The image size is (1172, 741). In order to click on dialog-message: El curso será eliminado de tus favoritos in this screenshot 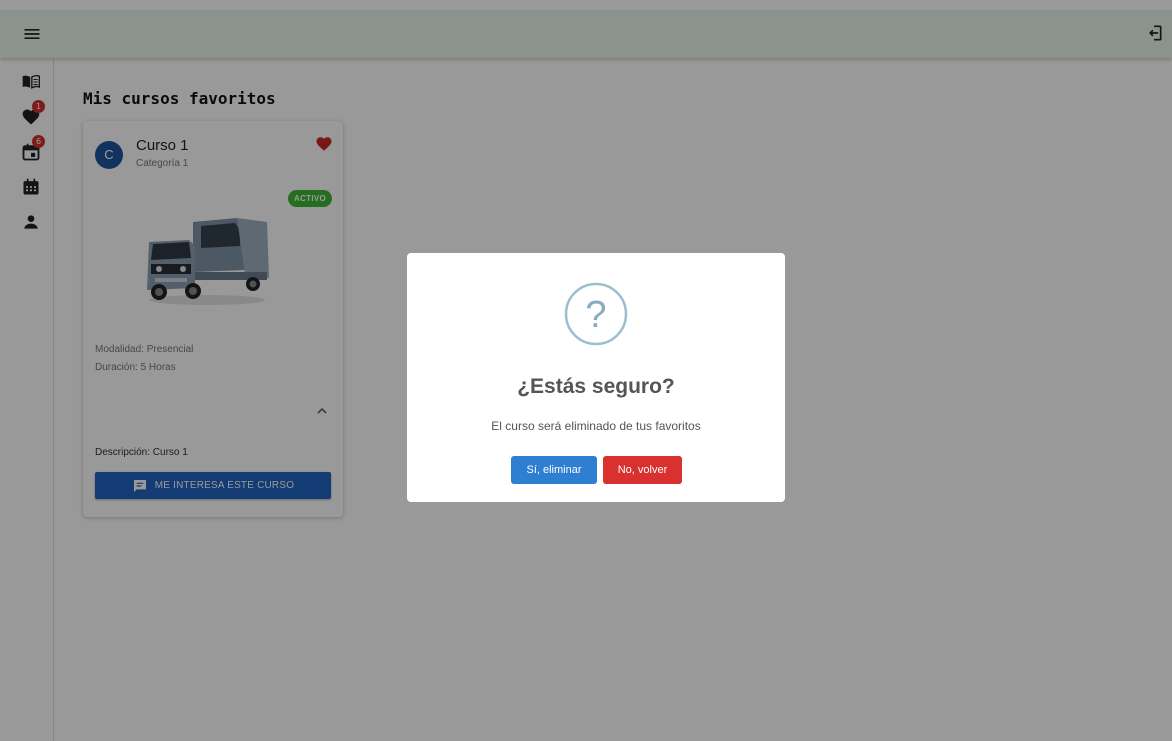, I will do `click(596, 426)`.